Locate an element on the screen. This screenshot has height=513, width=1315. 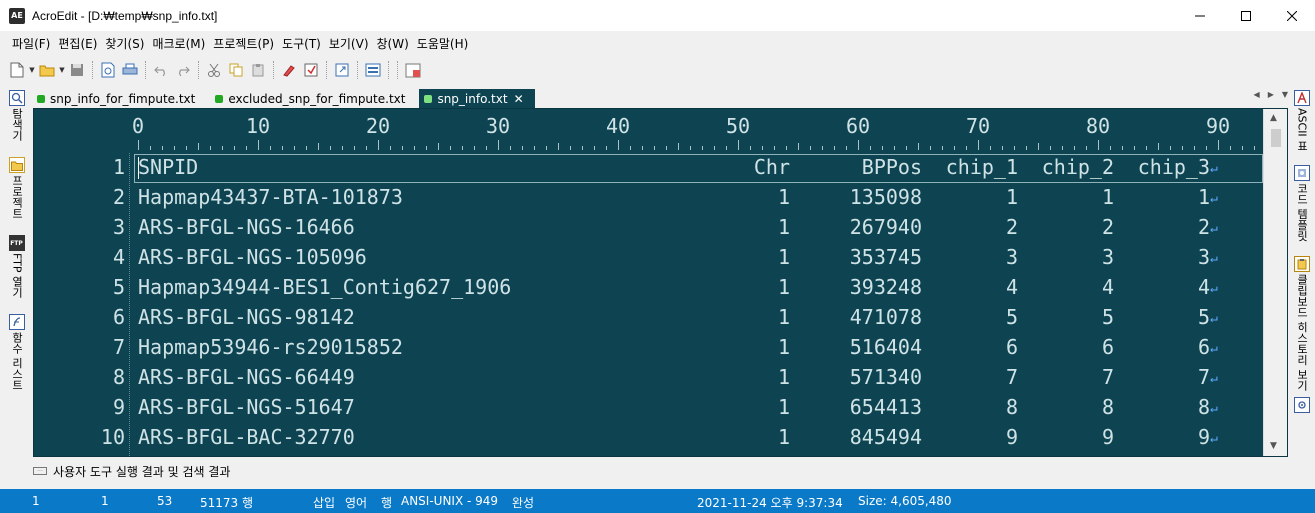
side-clipboard-button: 클립보드 히스토리 보기 is located at coordinates (1301, 323).